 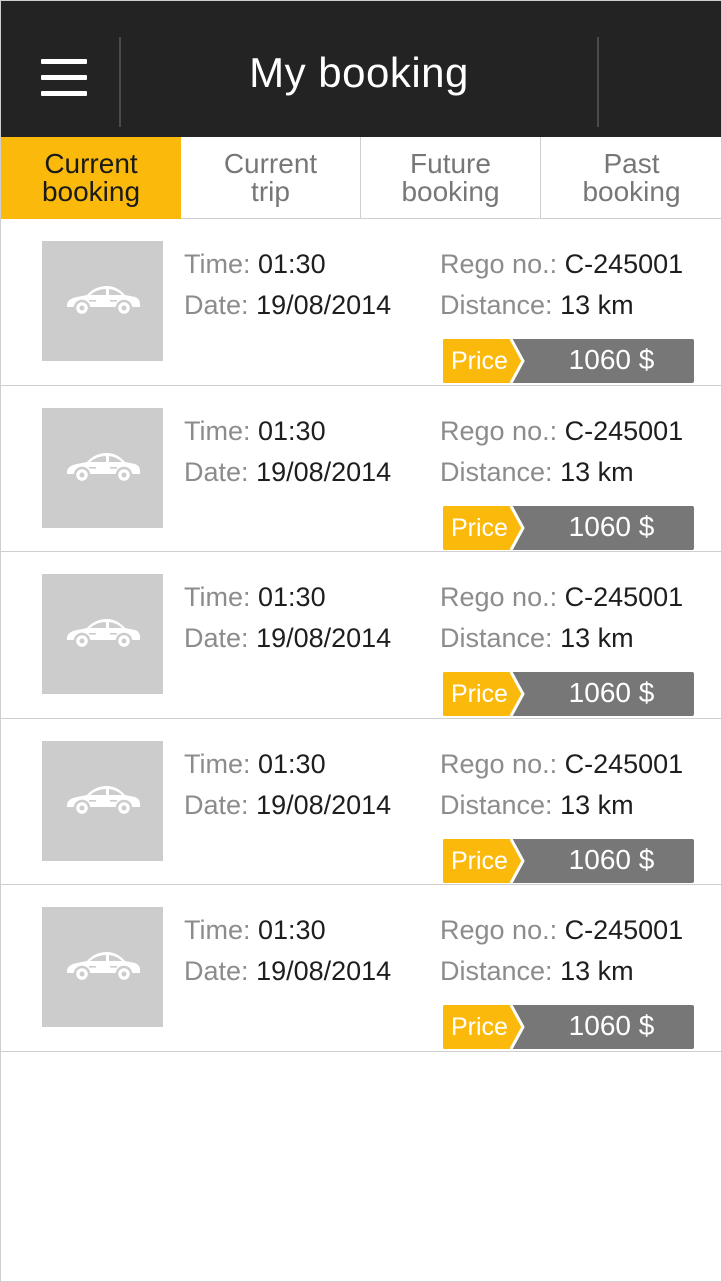 I want to click on top-bar: My booking, so click(x=361, y=69).